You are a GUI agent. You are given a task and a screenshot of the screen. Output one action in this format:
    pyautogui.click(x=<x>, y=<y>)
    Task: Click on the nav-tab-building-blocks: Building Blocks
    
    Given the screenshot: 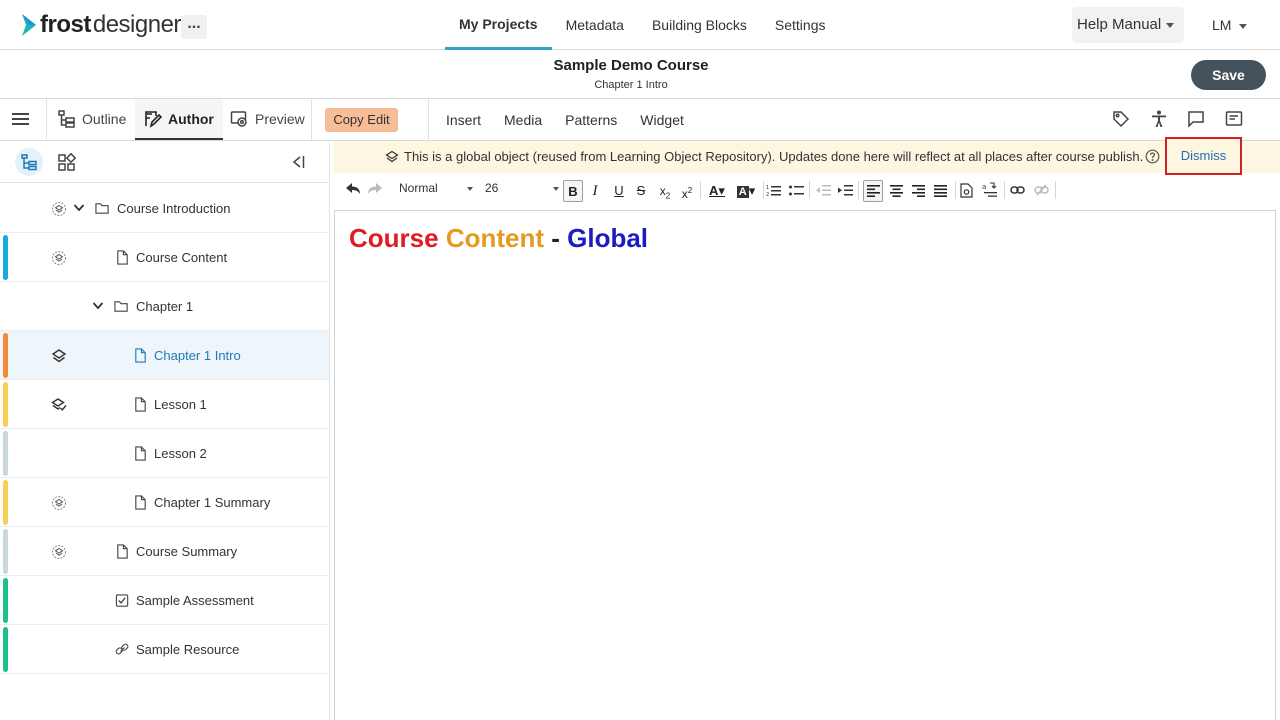 What is the action you would take?
    pyautogui.click(x=699, y=25)
    